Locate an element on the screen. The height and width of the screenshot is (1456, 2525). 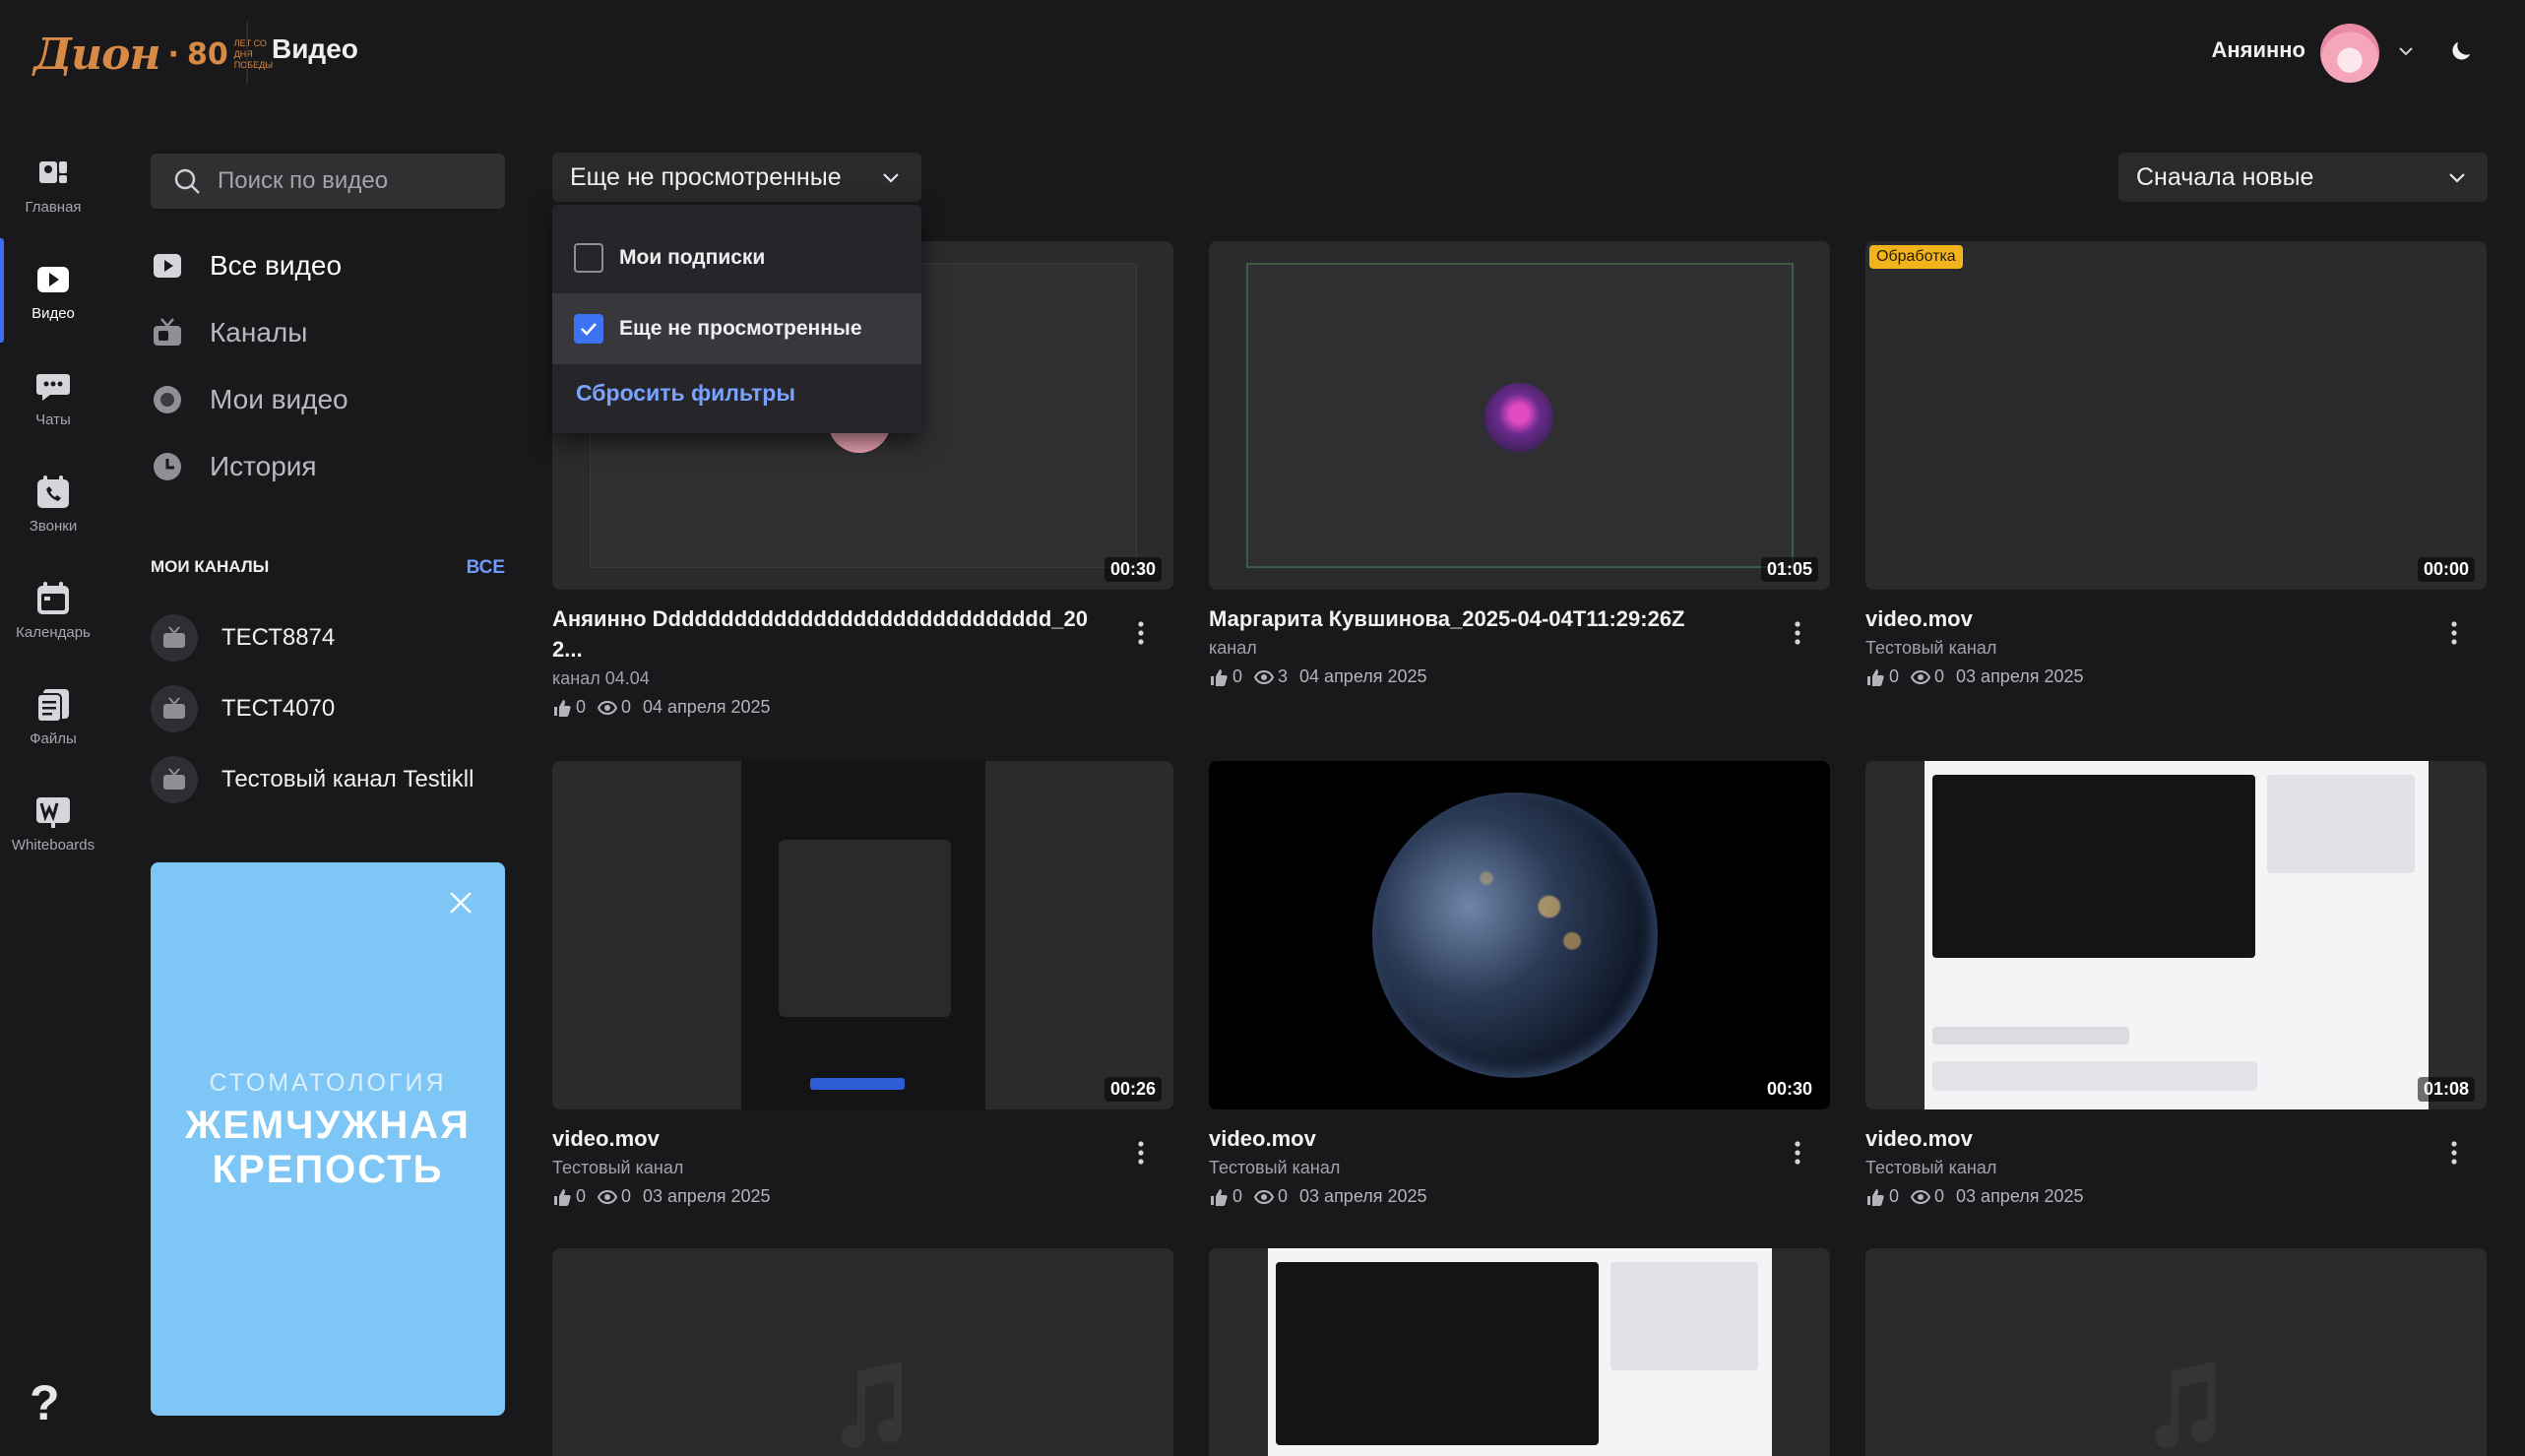
help-button: ? is located at coordinates (45, 1402).